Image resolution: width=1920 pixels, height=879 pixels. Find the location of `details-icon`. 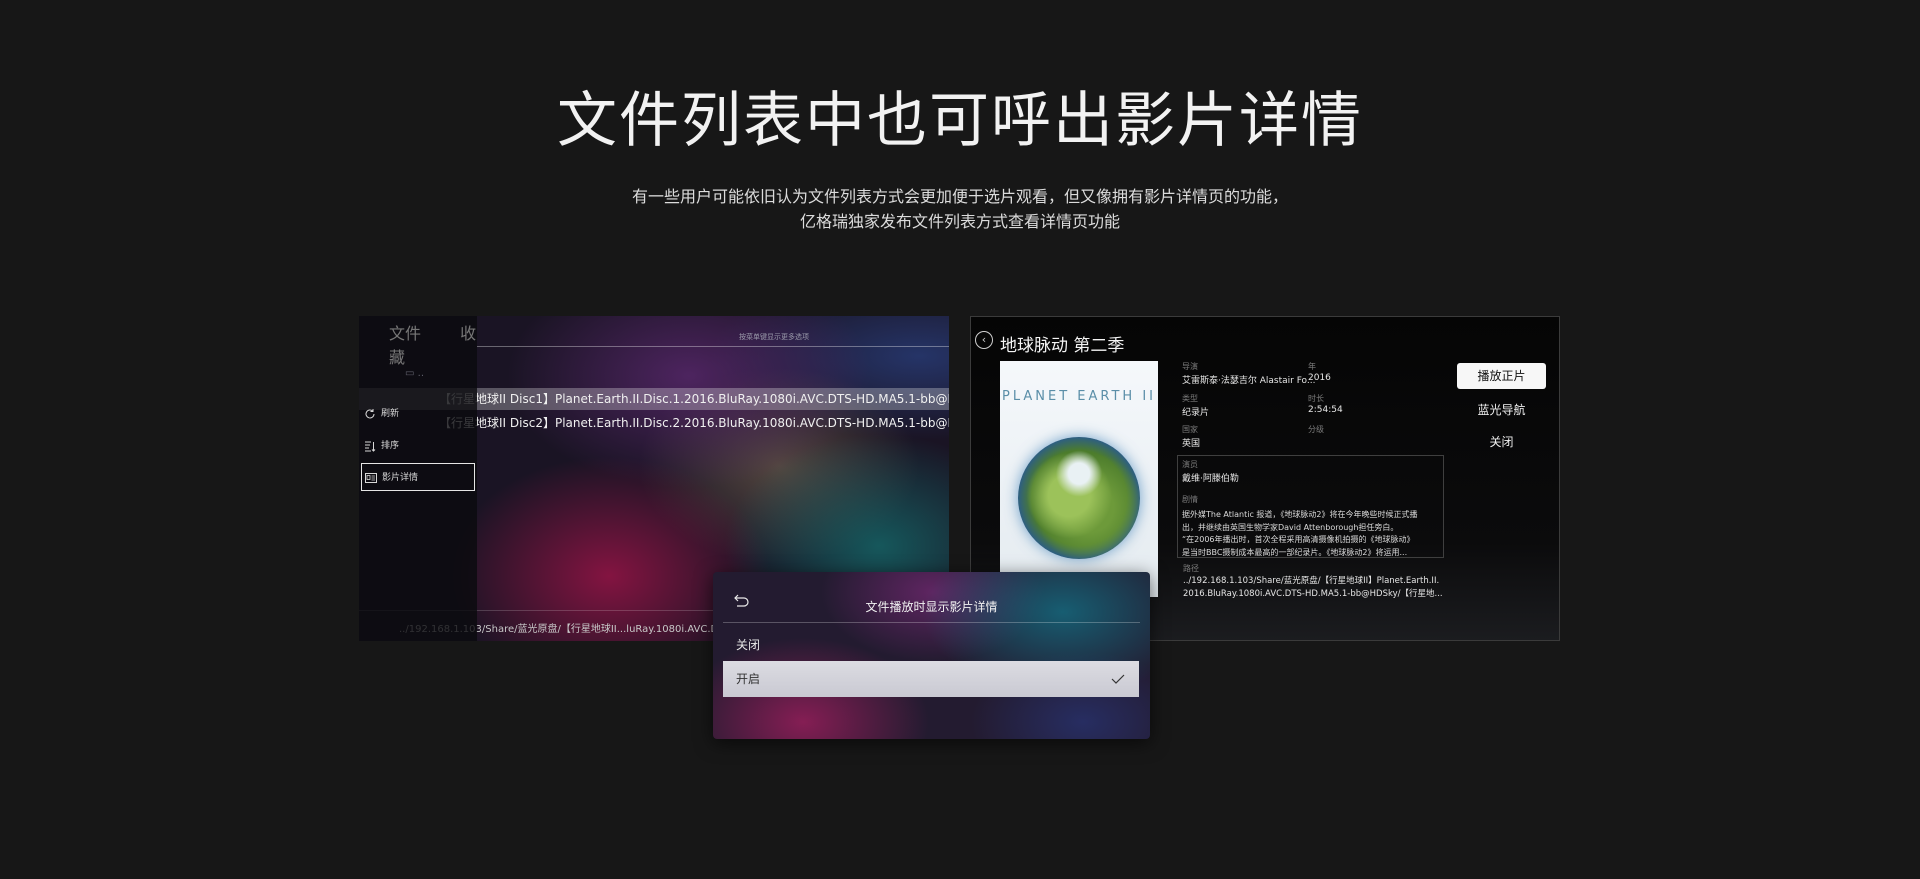

details-icon is located at coordinates (371, 478).